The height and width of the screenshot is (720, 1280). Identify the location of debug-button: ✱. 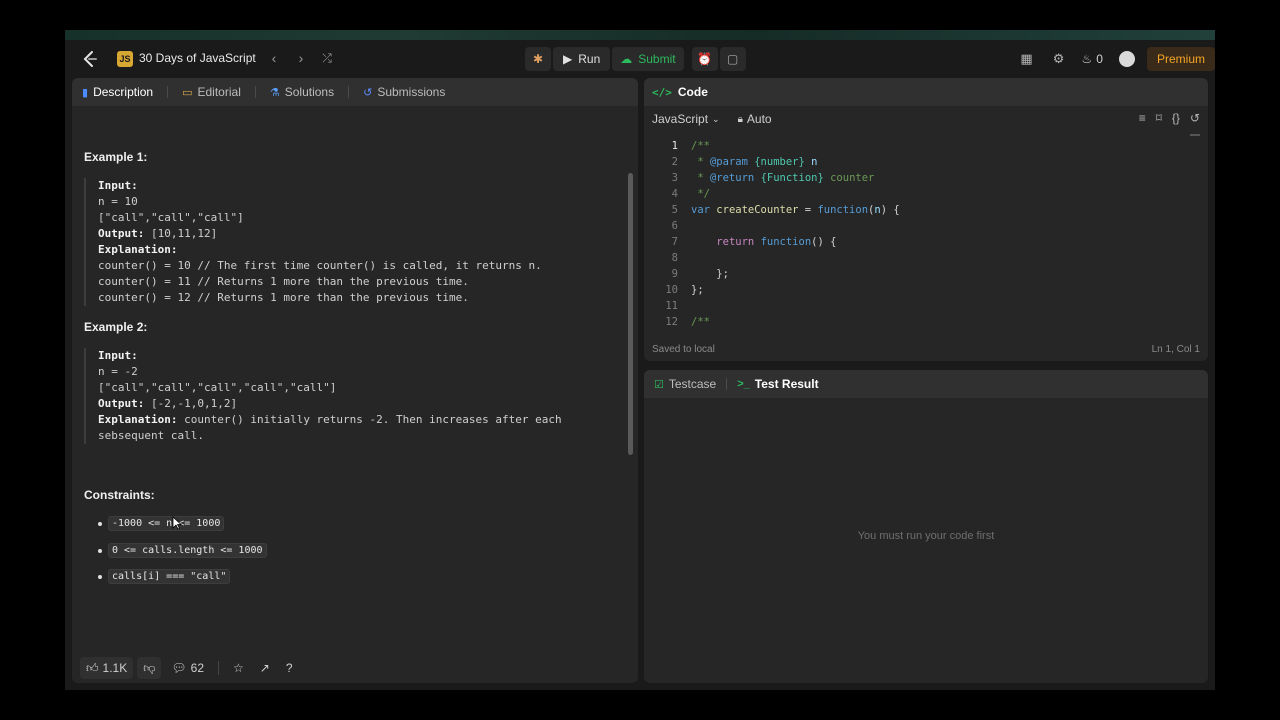
(538, 59).